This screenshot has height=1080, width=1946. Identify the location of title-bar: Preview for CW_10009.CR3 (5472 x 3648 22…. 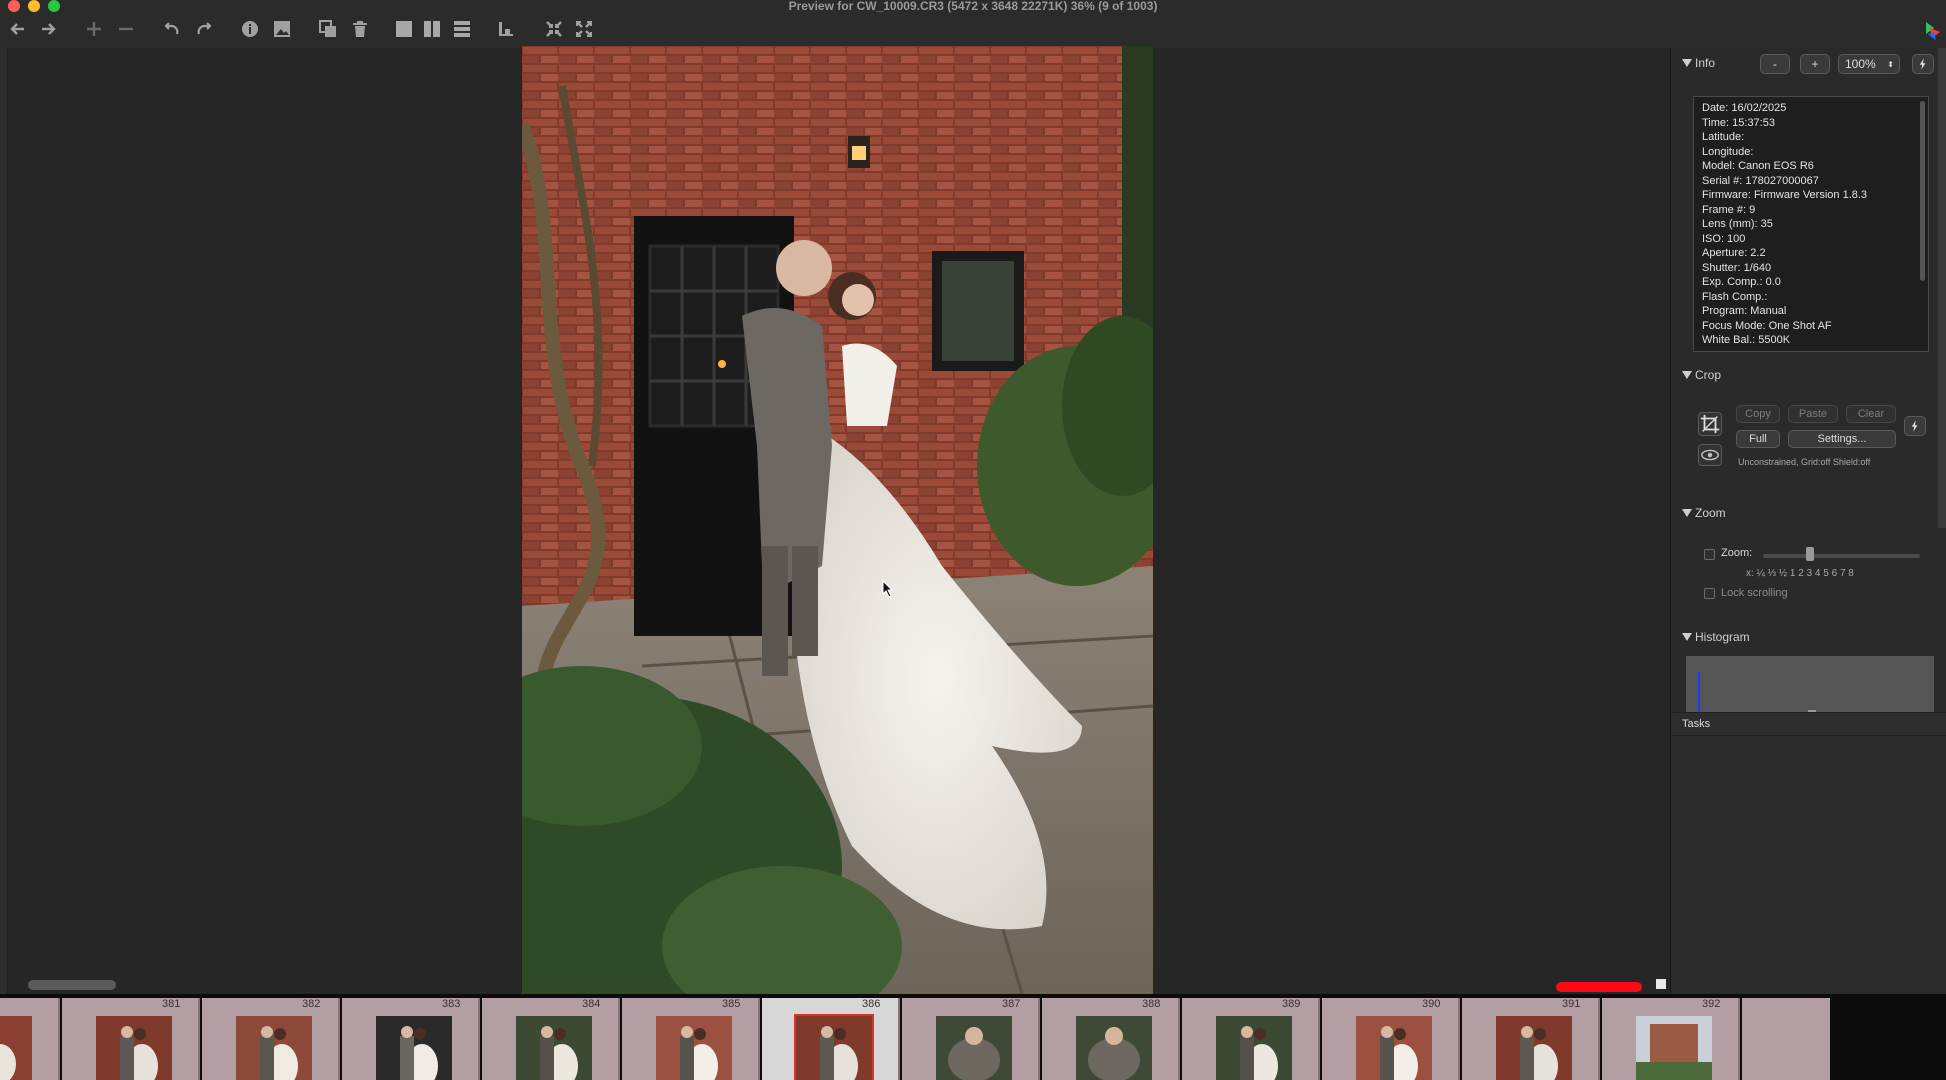
(973, 24).